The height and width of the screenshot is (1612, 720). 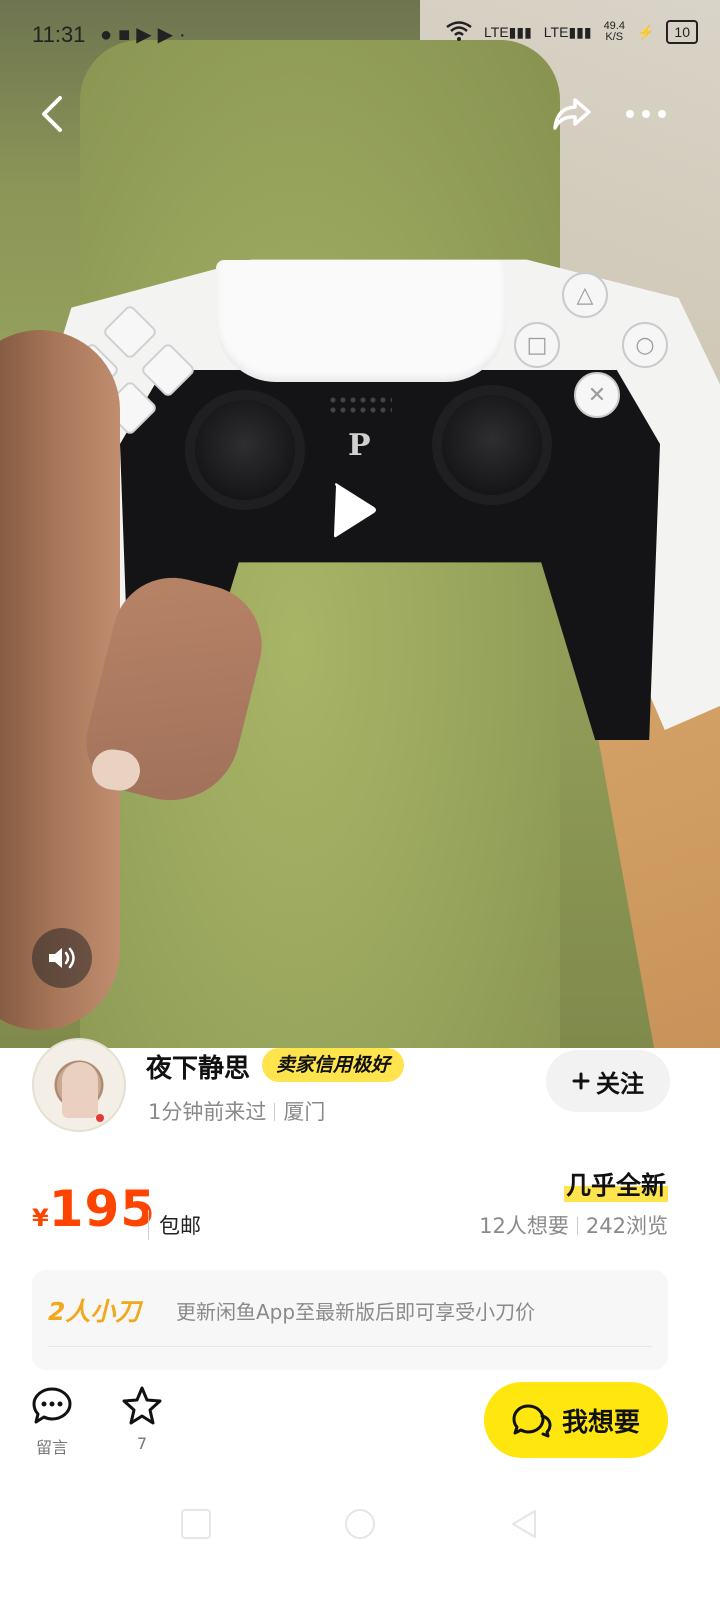 I want to click on more-icon, so click(x=646, y=114).